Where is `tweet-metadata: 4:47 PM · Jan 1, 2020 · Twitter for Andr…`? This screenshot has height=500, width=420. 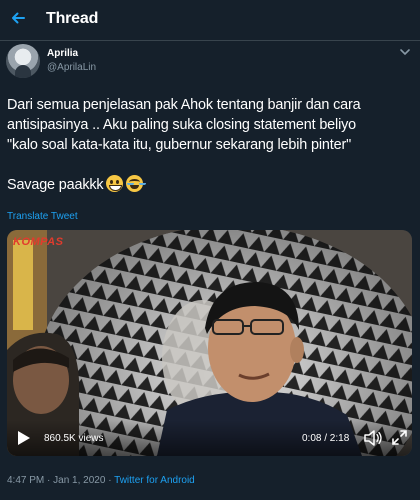
tweet-metadata: 4:47 PM · Jan 1, 2020 · Twitter for Andr… is located at coordinates (101, 480).